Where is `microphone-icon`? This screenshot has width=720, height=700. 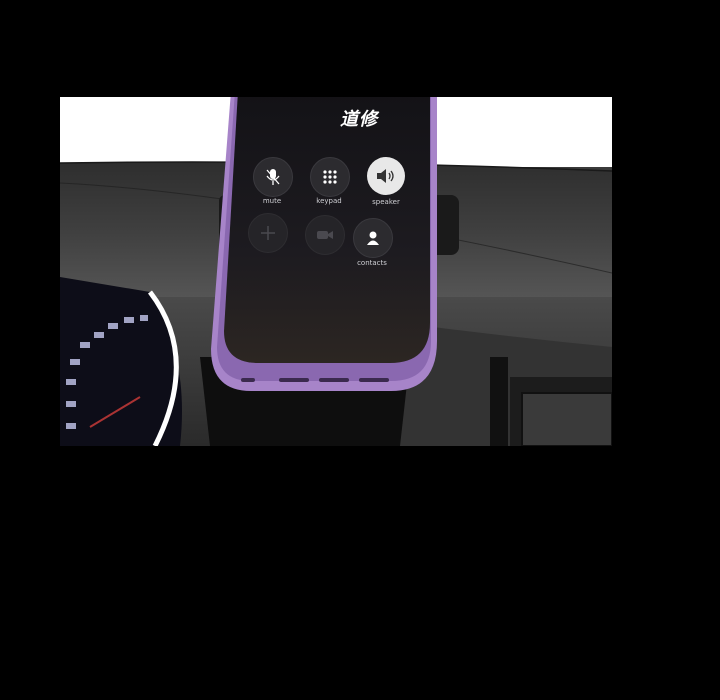 microphone-icon is located at coordinates (273, 177).